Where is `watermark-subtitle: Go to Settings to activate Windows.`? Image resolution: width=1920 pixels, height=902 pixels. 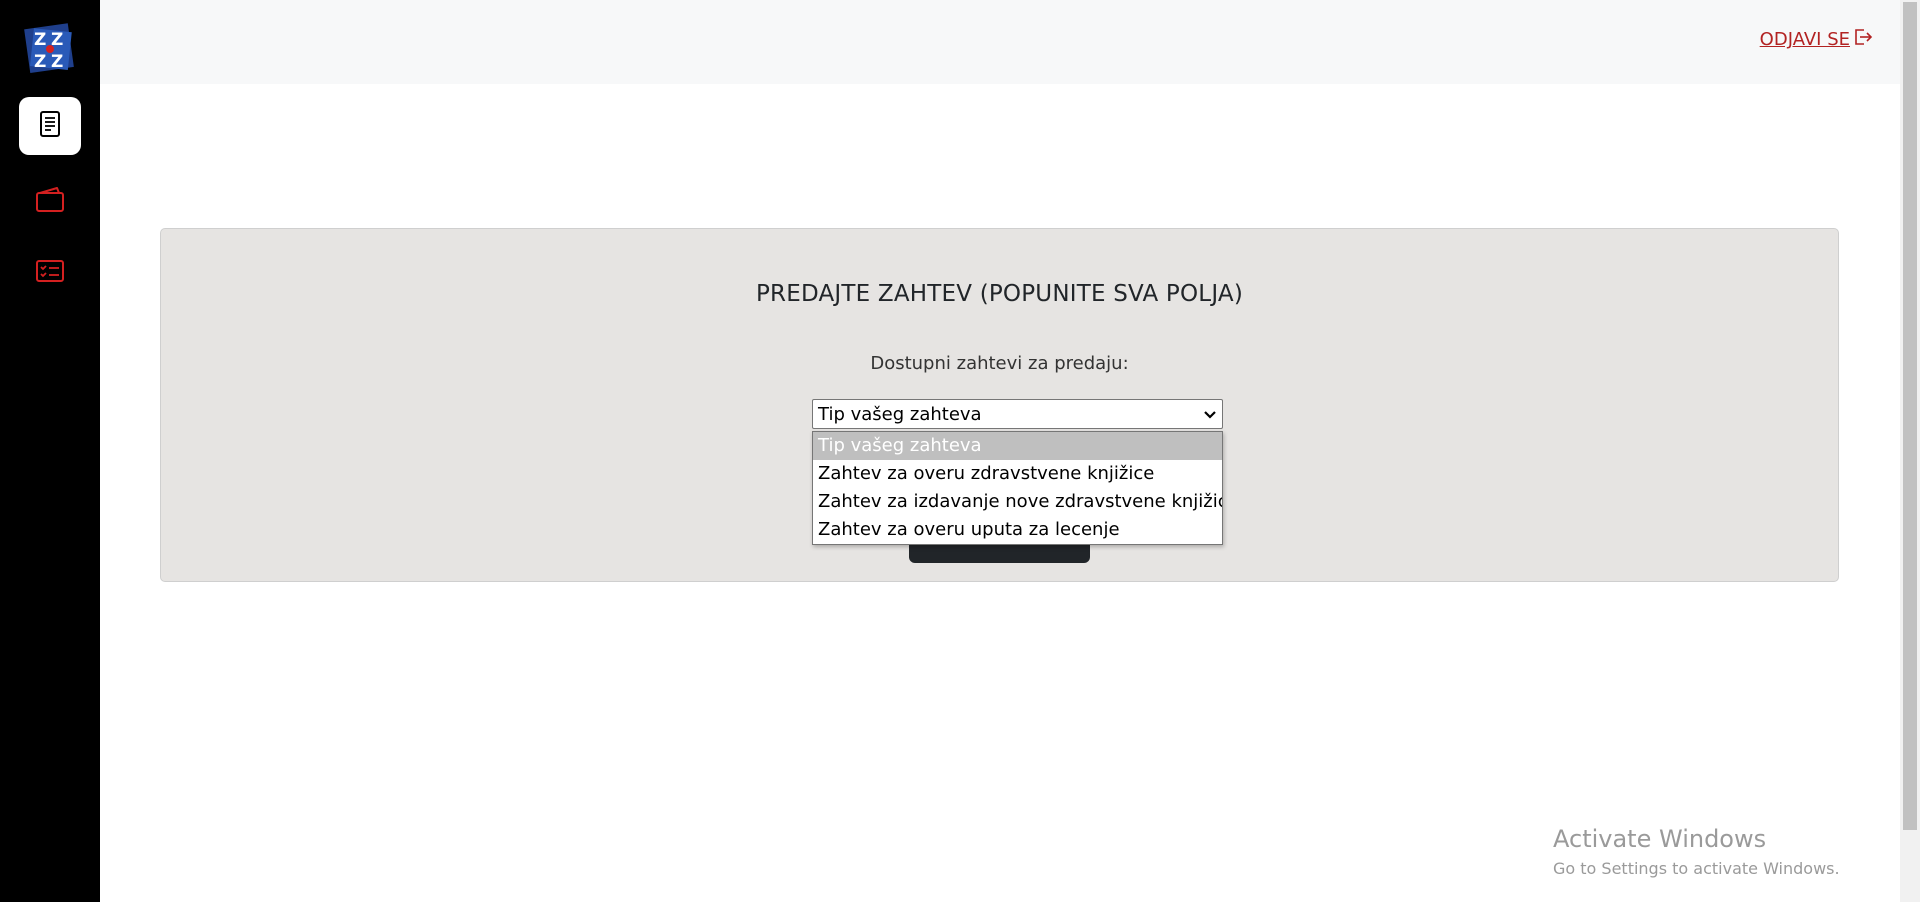 watermark-subtitle: Go to Settings to activate Windows. is located at coordinates (1696, 868).